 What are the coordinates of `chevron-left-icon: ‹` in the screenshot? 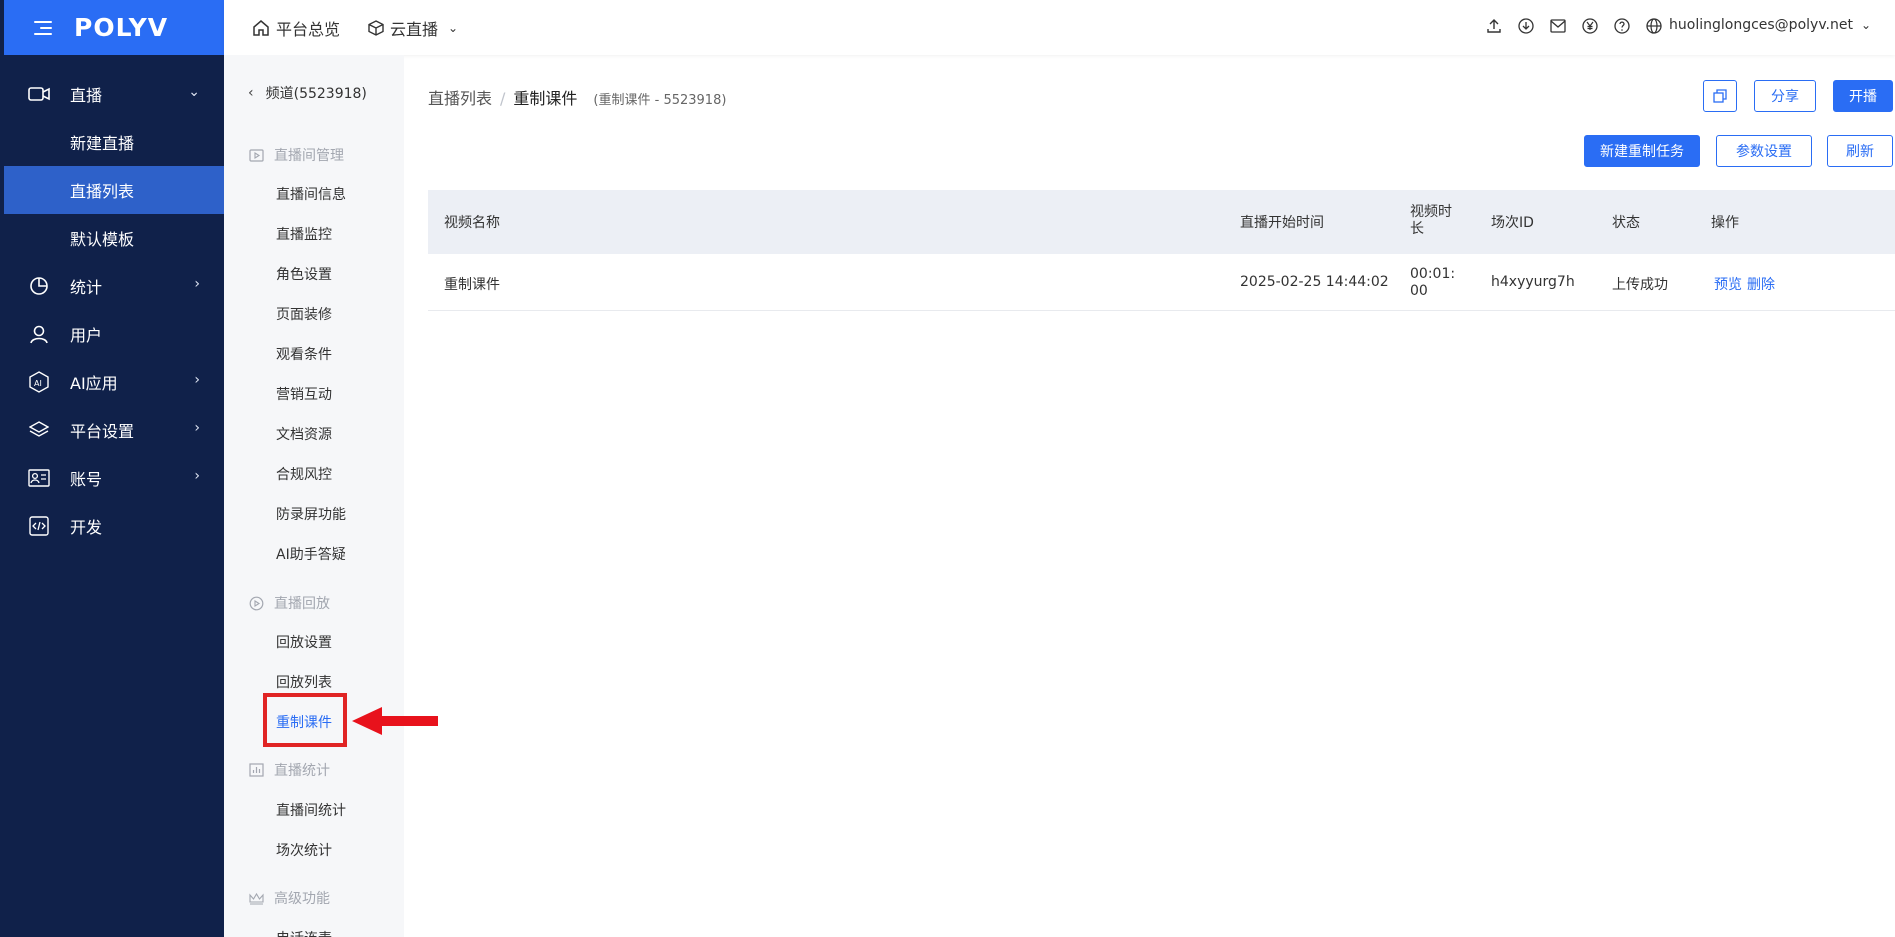 It's located at (251, 93).